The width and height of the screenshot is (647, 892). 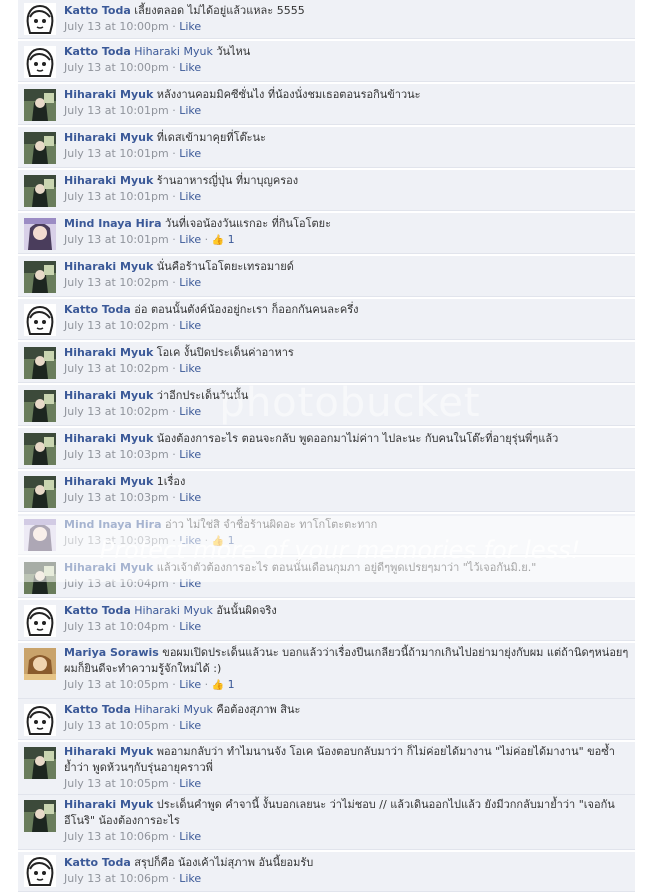 What do you see at coordinates (346, 541) in the screenshot?
I see `comment-meta: July 13 at 10:03pm · Like · 👍 1` at bounding box center [346, 541].